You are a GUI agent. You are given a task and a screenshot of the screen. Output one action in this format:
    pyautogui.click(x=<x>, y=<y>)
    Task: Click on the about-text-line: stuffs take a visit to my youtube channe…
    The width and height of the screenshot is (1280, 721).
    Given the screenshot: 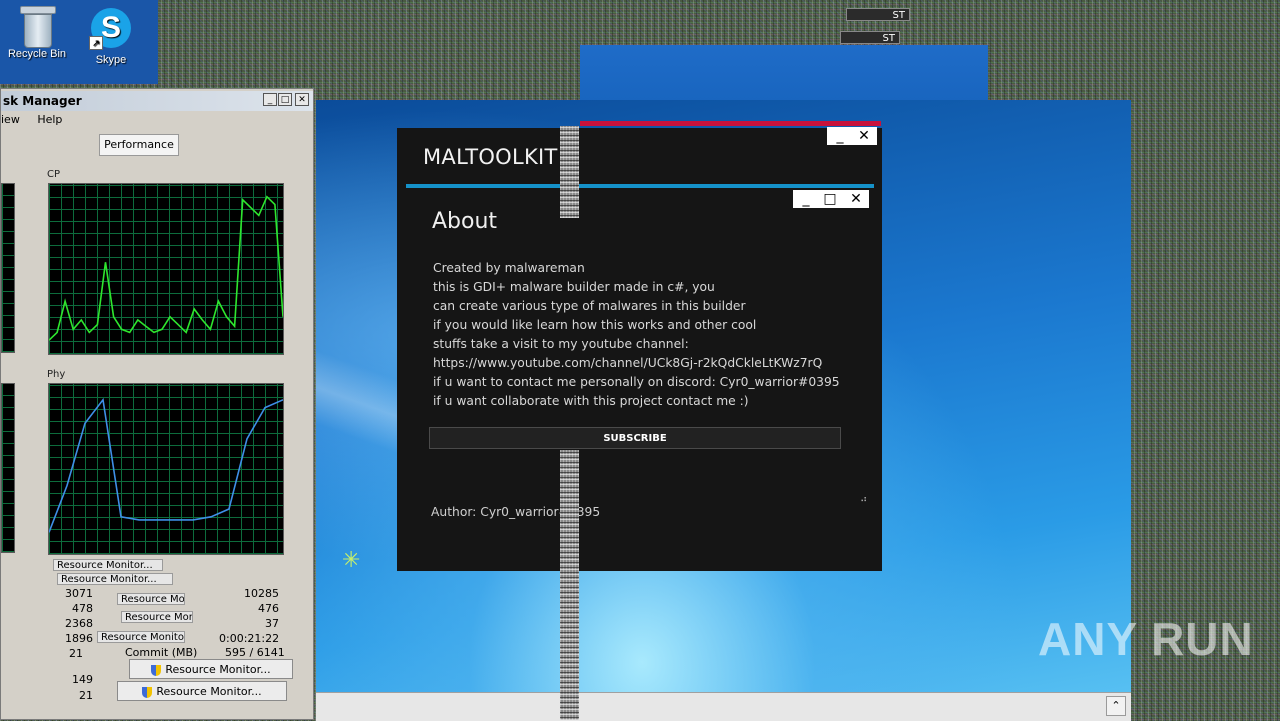 What is the action you would take?
    pyautogui.click(x=561, y=344)
    